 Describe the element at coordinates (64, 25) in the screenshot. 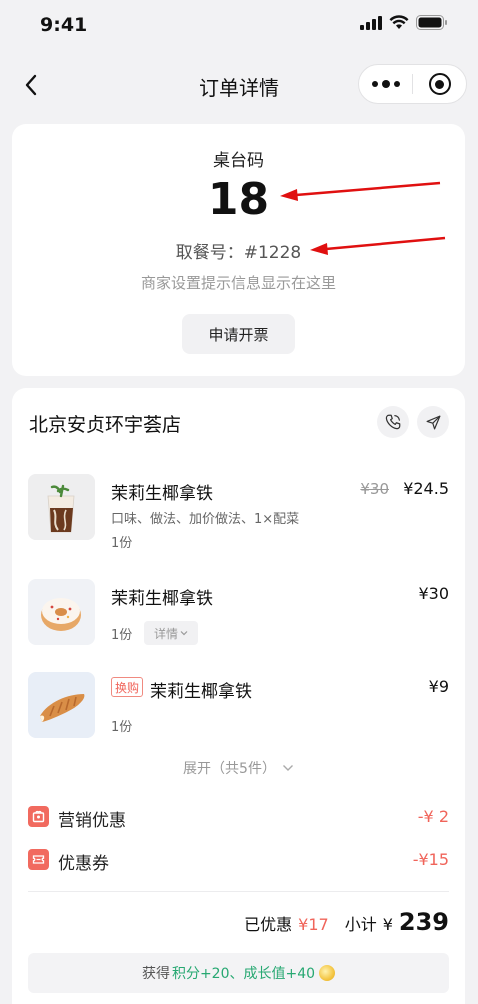

I see `status-time: 9:41` at that location.